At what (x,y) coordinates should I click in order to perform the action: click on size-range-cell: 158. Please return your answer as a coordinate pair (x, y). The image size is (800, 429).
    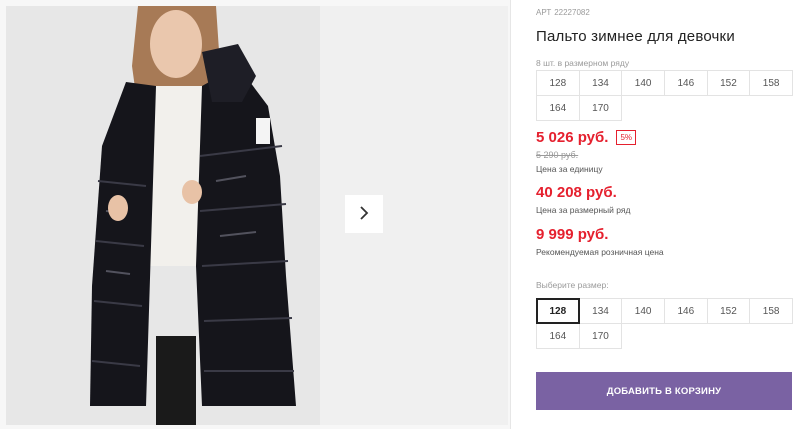
    Looking at the image, I should click on (771, 83).